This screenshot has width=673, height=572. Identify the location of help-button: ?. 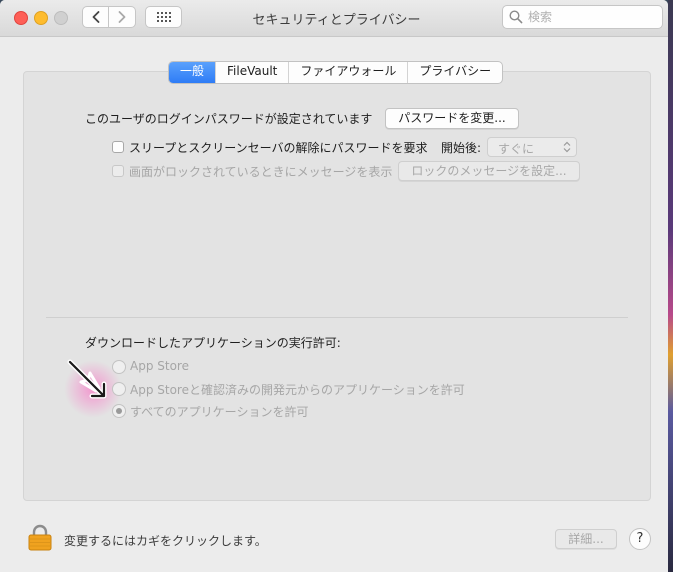
(640, 539).